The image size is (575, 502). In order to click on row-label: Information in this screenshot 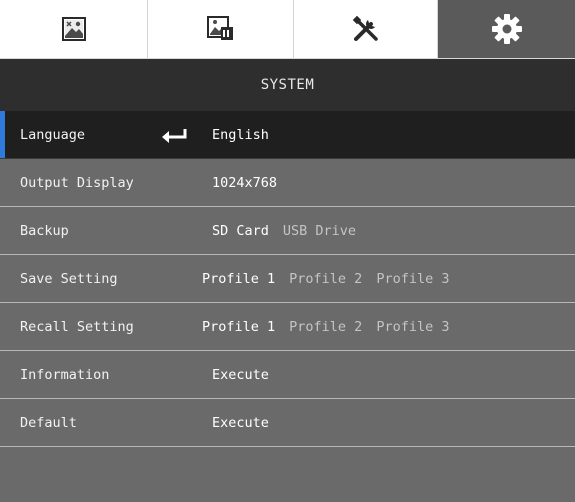, I will do `click(65, 375)`.